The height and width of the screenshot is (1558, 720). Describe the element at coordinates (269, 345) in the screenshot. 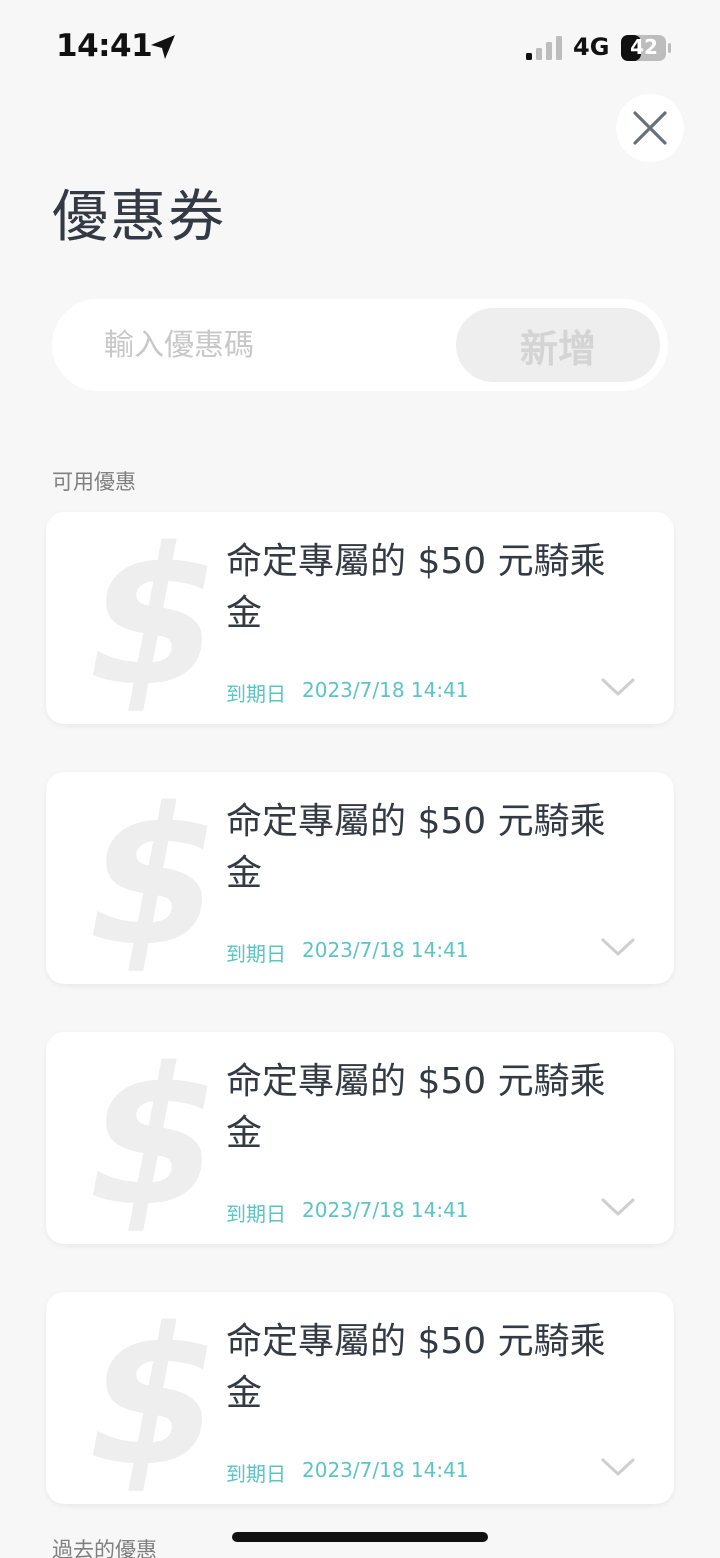

I see `promo-code-input` at that location.